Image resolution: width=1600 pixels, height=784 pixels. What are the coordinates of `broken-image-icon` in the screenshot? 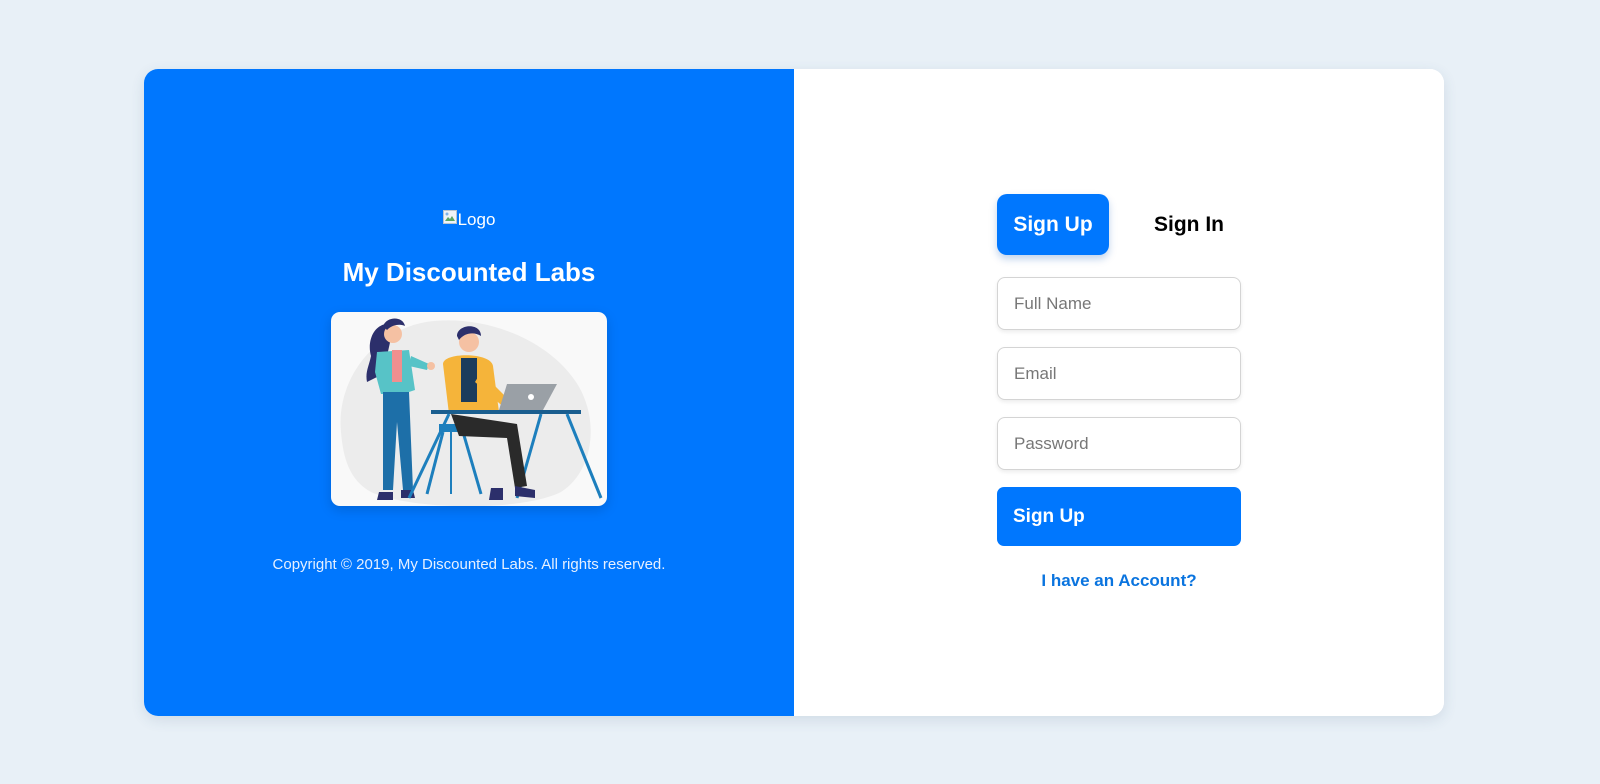 It's located at (449, 217).